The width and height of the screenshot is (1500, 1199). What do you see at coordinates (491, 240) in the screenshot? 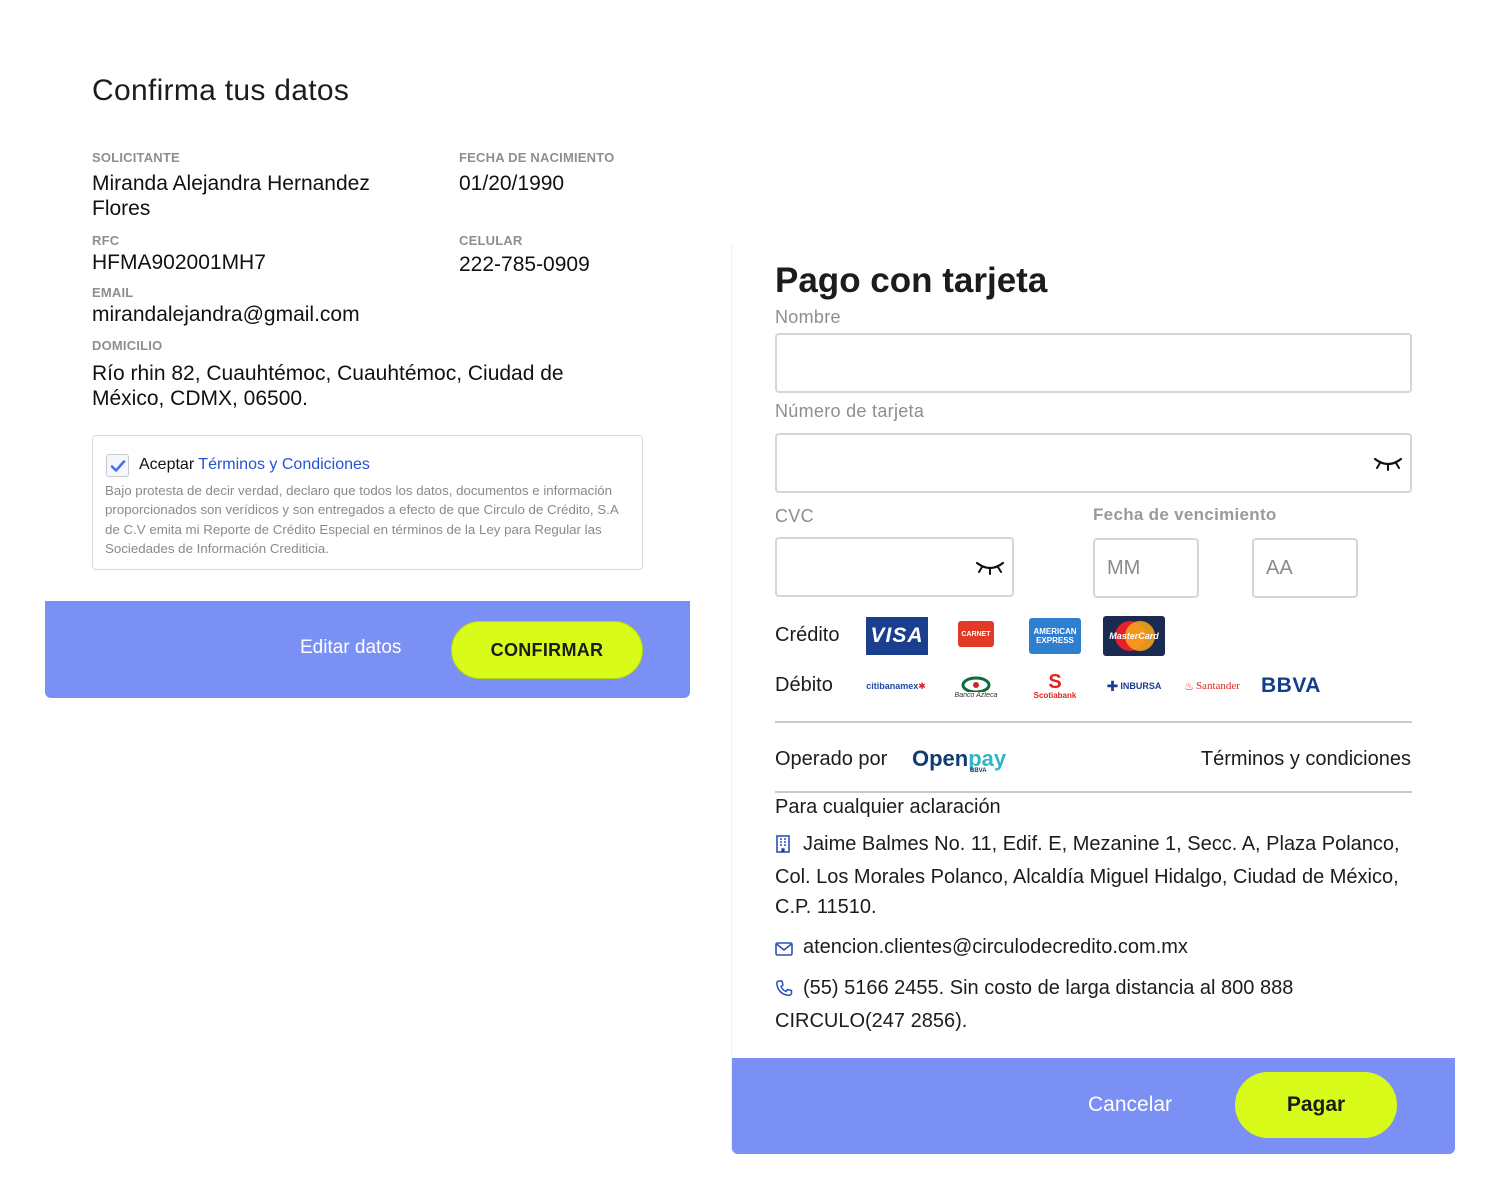
I see `phone-label: CELULAR` at bounding box center [491, 240].